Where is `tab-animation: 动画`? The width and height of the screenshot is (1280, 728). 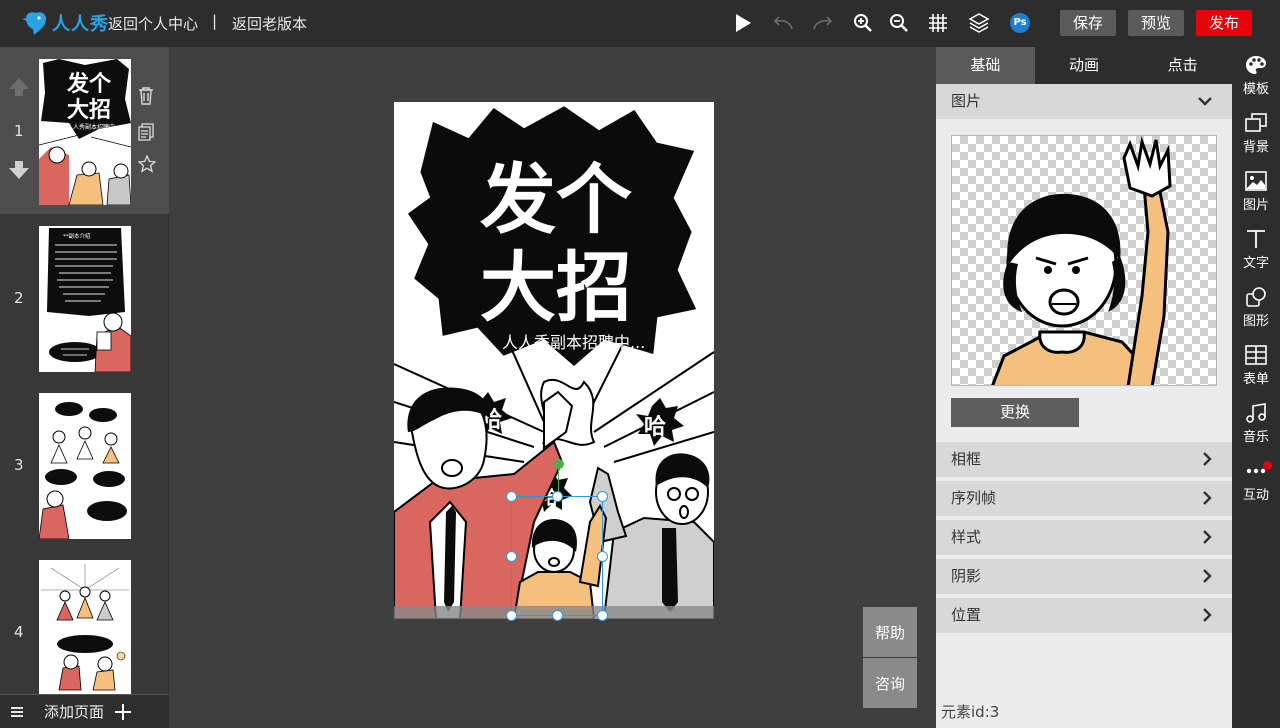 tab-animation: 动画 is located at coordinates (1084, 65).